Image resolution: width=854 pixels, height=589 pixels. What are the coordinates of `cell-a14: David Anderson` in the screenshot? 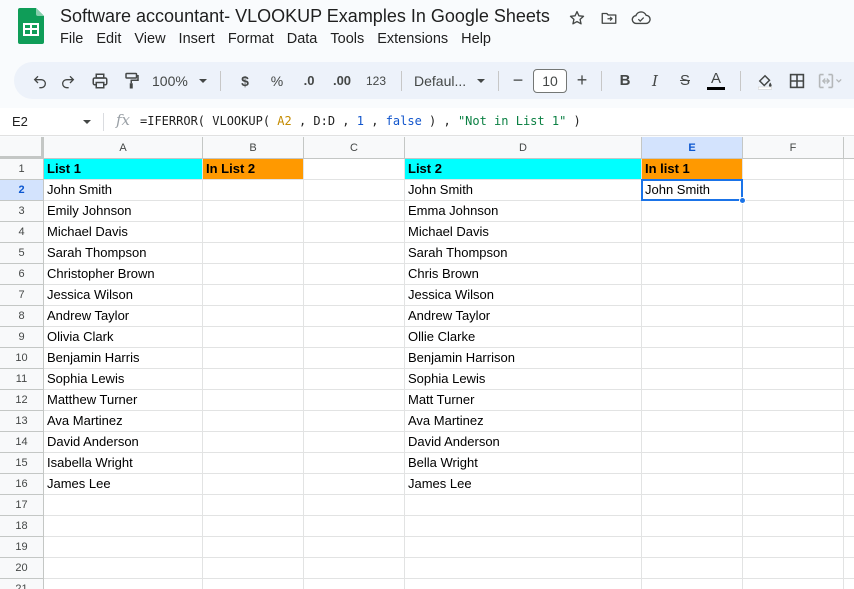 It's located at (123, 442).